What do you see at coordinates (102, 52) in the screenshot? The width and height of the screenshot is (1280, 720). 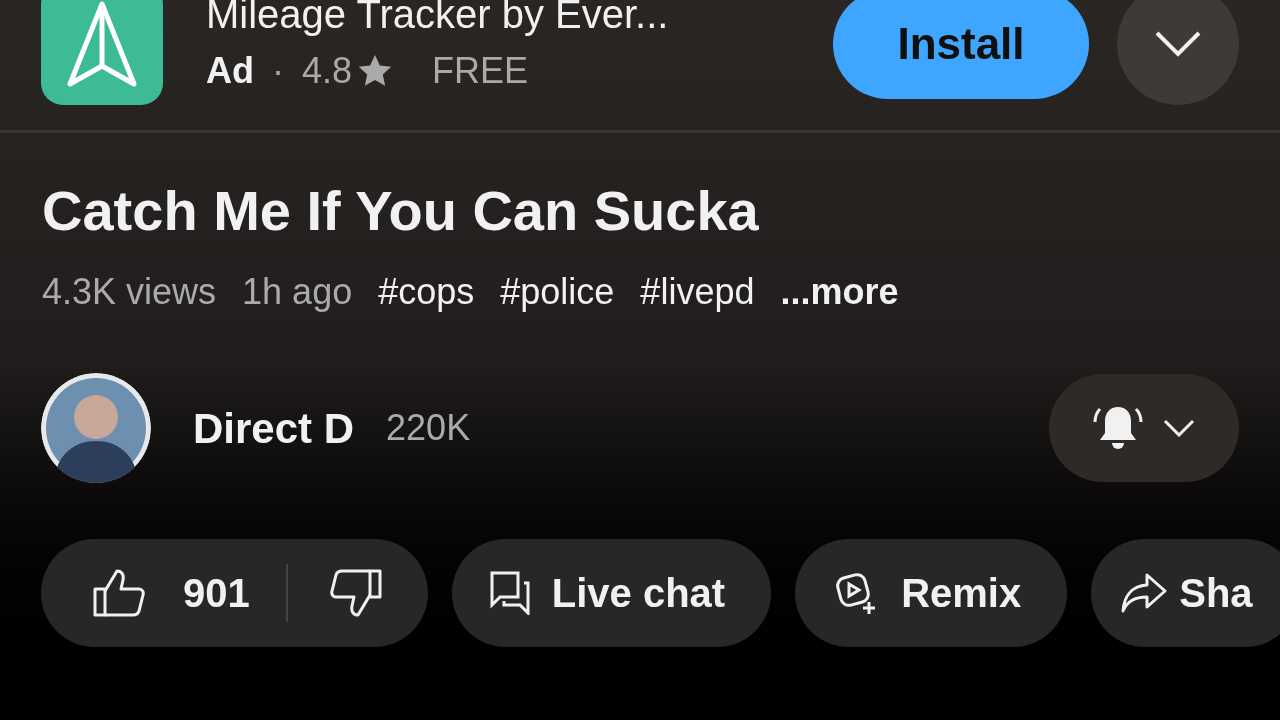 I see `app-icon` at bounding box center [102, 52].